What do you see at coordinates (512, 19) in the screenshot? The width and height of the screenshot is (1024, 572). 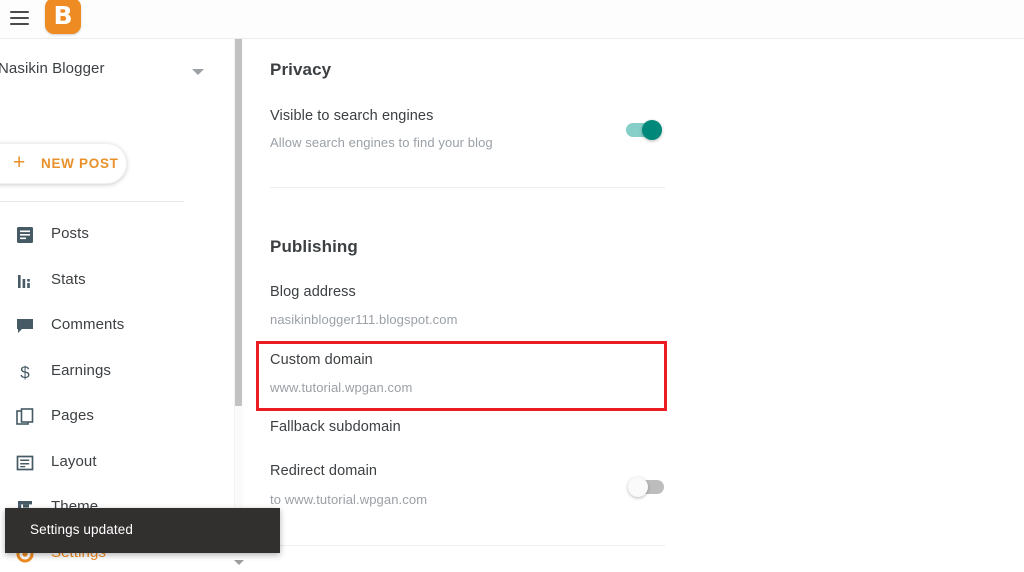 I see `top-bar: B` at bounding box center [512, 19].